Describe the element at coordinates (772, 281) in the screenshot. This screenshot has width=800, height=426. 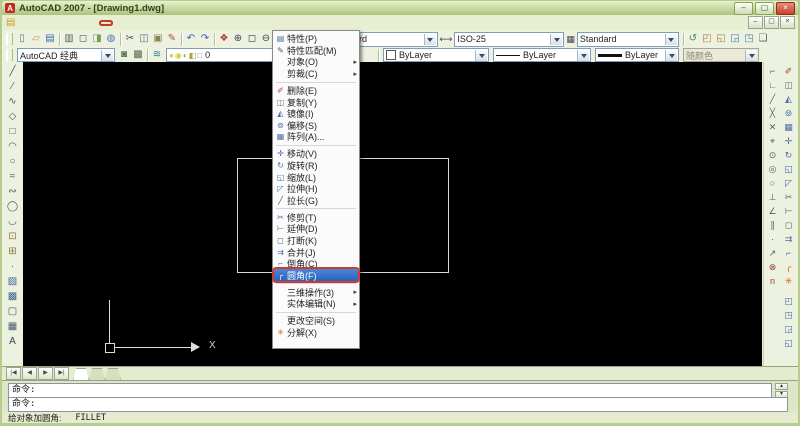
I see `snap-tool-icon: n` at that location.